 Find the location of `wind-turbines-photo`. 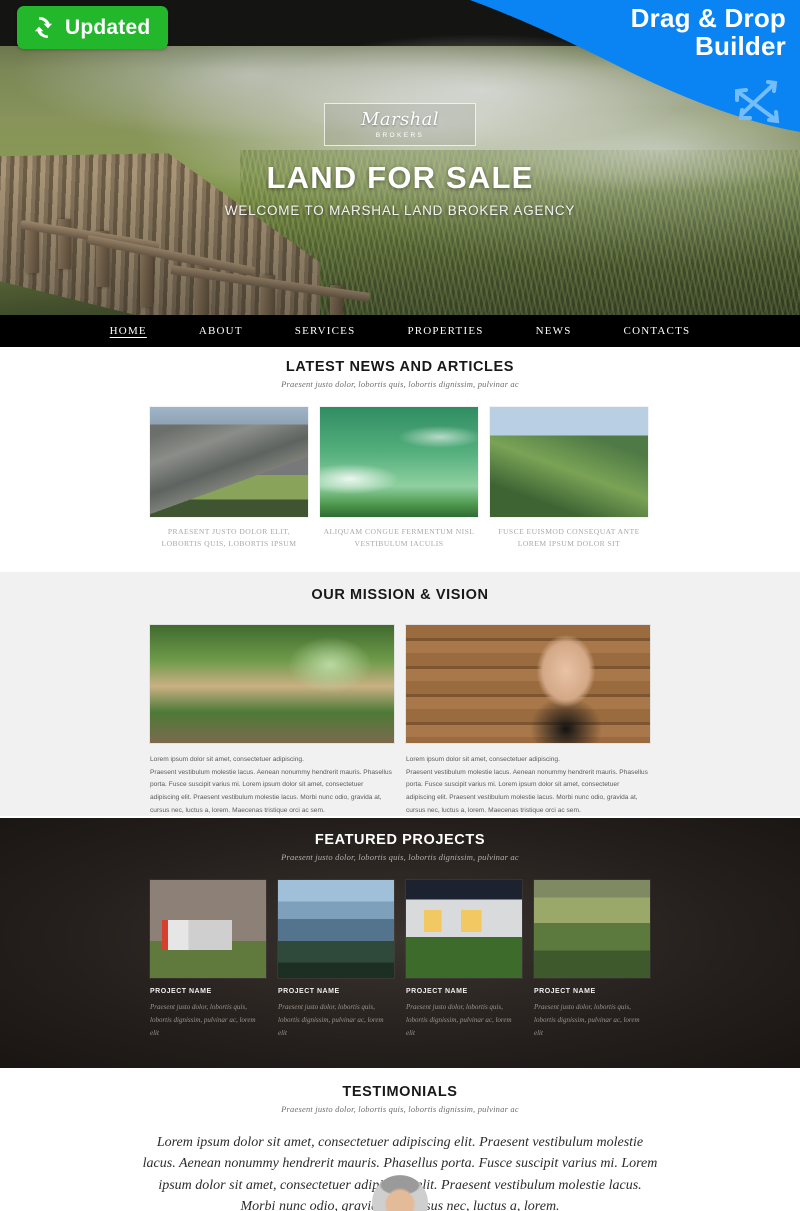

wind-turbines-photo is located at coordinates (399, 462).